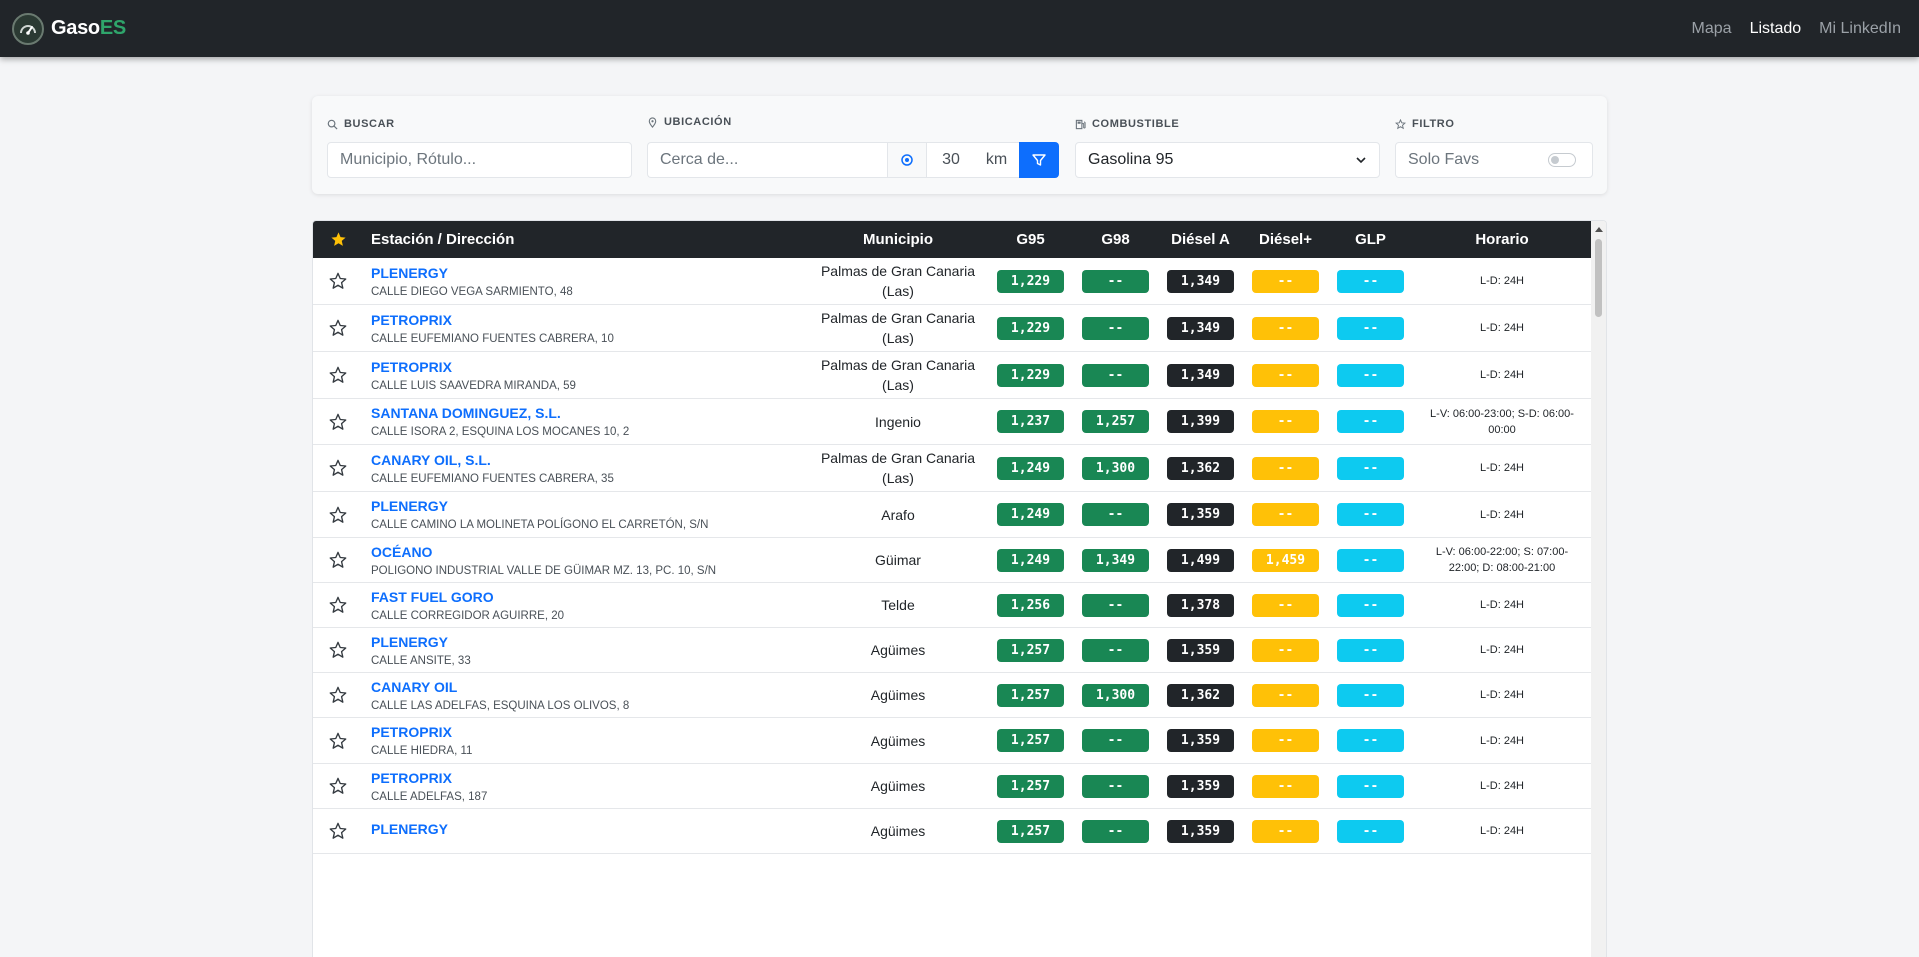 The height and width of the screenshot is (957, 1919). Describe the element at coordinates (1030, 605) in the screenshot. I see `price-g95-cell: 1,256` at that location.